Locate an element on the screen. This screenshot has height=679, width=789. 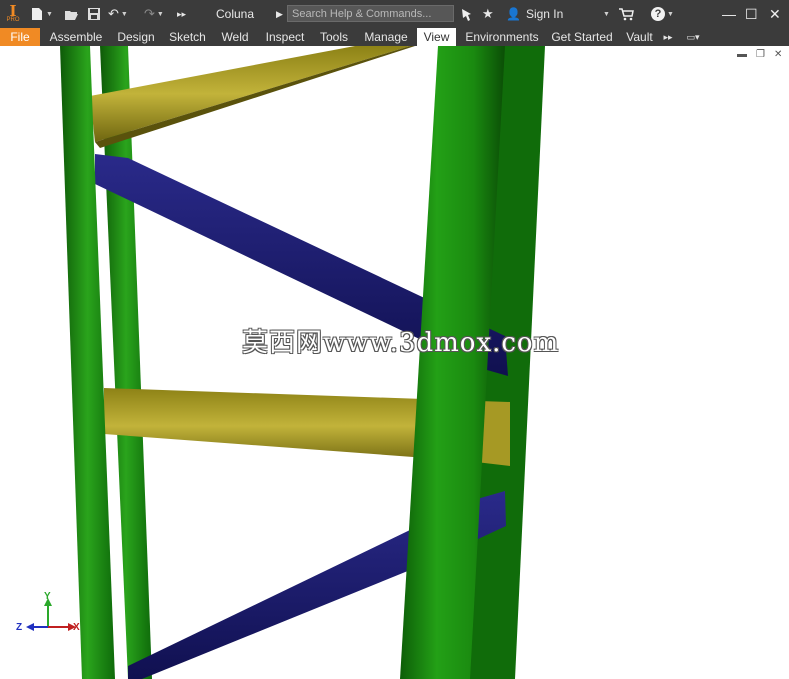
satellite-icon is located at coordinates (466, 15).